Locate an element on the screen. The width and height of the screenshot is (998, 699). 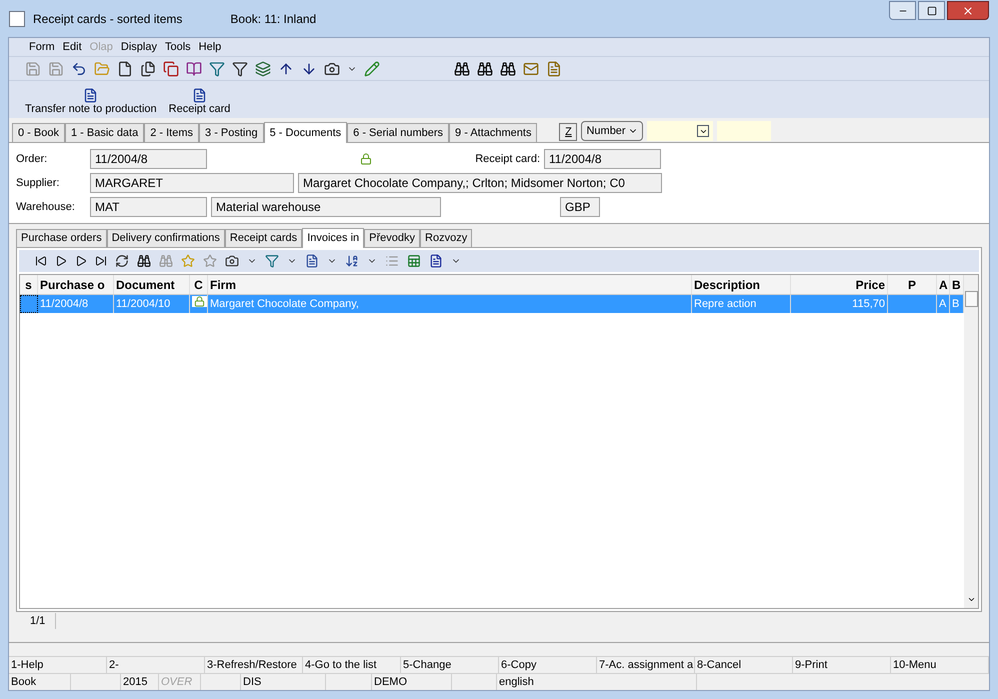
status-text: english is located at coordinates (516, 682).